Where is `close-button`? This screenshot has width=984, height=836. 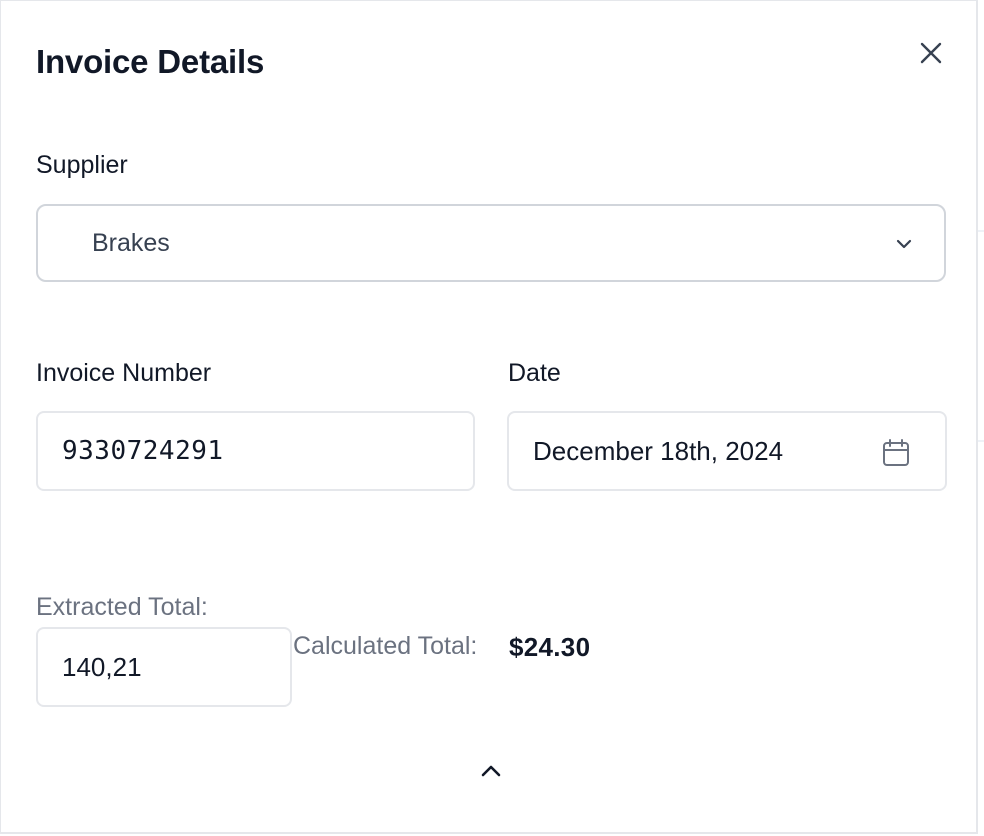 close-button is located at coordinates (931, 53).